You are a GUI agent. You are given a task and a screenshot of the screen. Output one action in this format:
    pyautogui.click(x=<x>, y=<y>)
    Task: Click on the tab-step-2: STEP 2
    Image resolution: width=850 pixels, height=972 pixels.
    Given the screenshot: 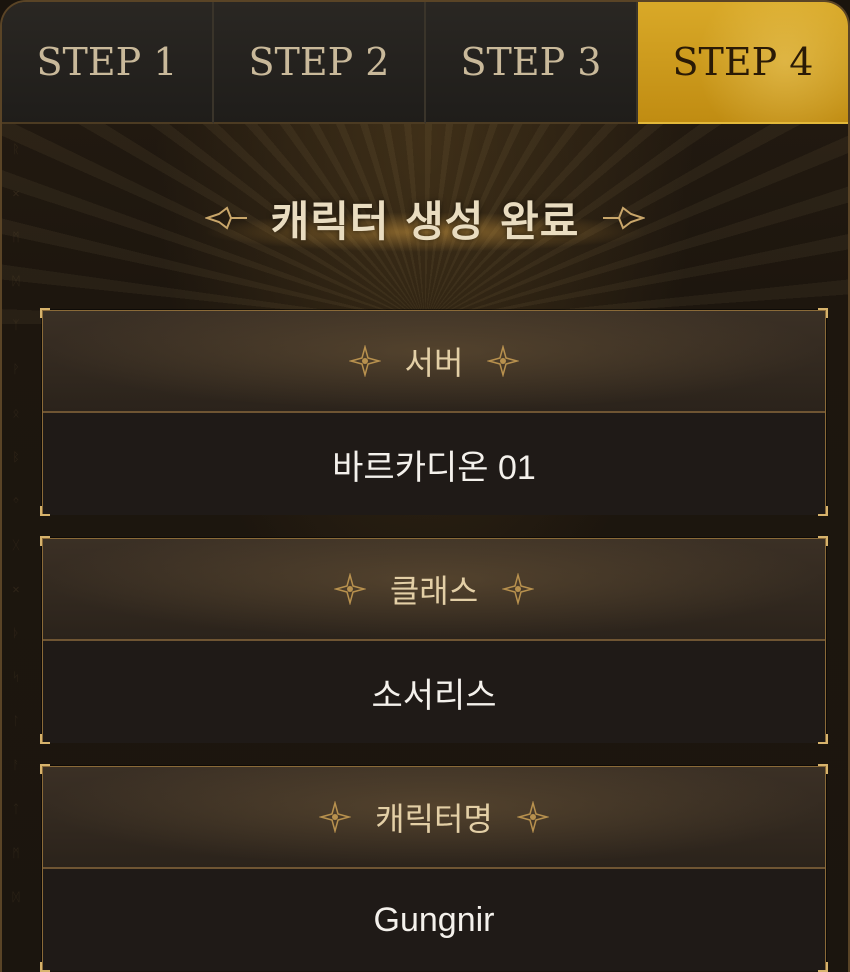 What is the action you would take?
    pyautogui.click(x=320, y=63)
    